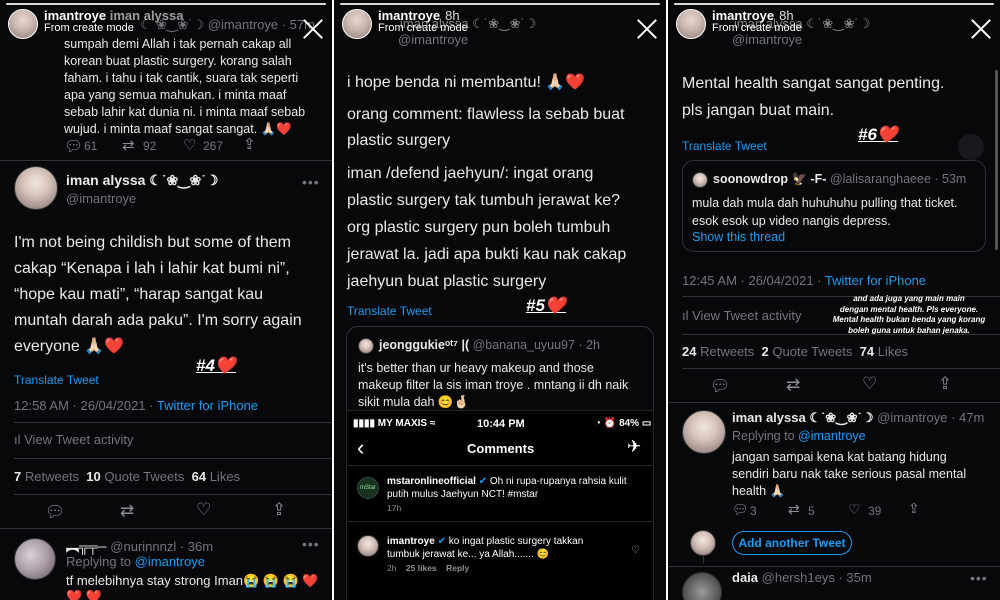 The image size is (1000, 600). What do you see at coordinates (360, 448) in the screenshot?
I see `back-icon: ‹` at bounding box center [360, 448].